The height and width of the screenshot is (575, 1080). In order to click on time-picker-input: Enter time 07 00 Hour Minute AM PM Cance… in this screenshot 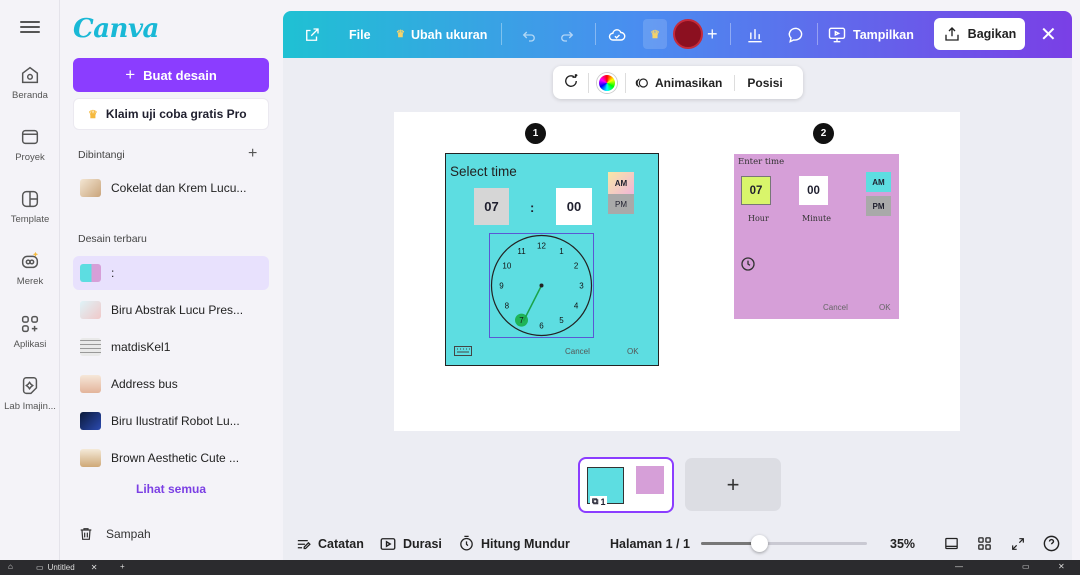, I will do `click(816, 236)`.